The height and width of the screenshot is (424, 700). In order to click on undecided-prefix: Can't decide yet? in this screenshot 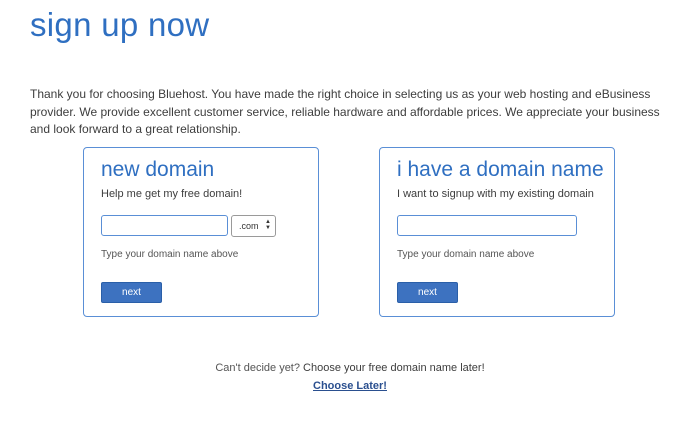, I will do `click(257, 368)`.